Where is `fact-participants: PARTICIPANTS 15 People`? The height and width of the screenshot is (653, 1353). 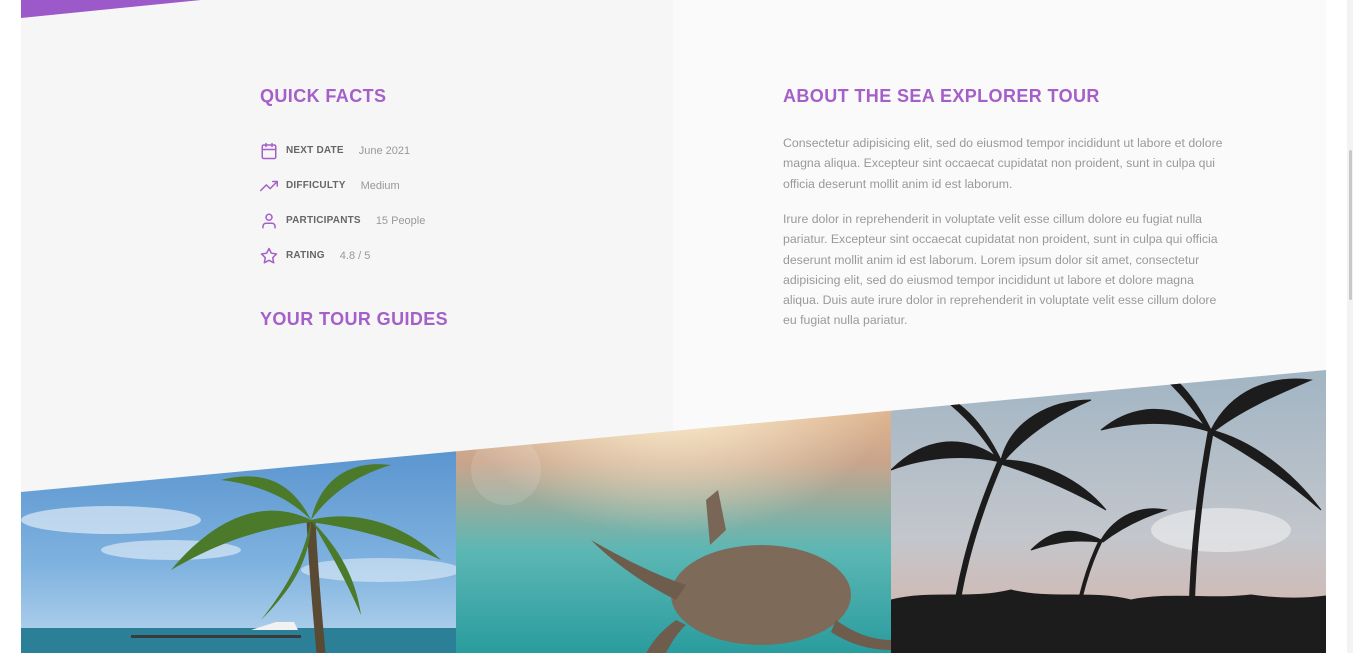
fact-participants: PARTICIPANTS 15 People is located at coordinates (440, 220).